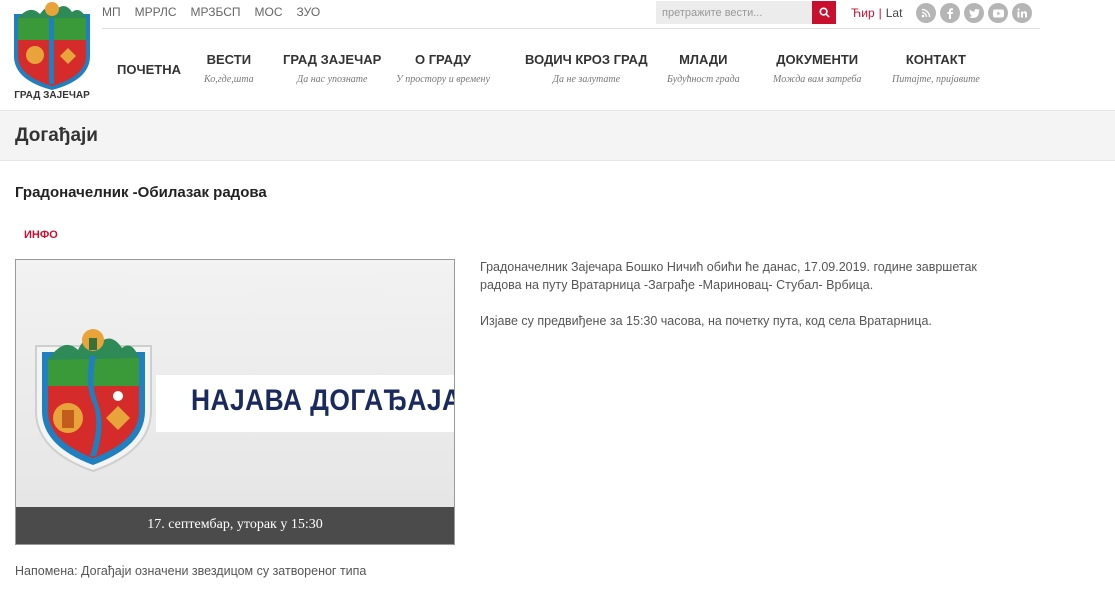 The image size is (1115, 603). I want to click on nav-item-news: ВЕСТИ Ко,где,шта, so click(229, 68).